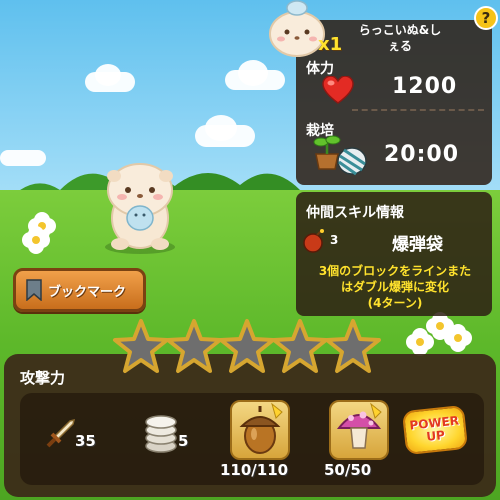  I want to click on skill-description-line2: はダブル爆弾に変化, so click(394, 287).